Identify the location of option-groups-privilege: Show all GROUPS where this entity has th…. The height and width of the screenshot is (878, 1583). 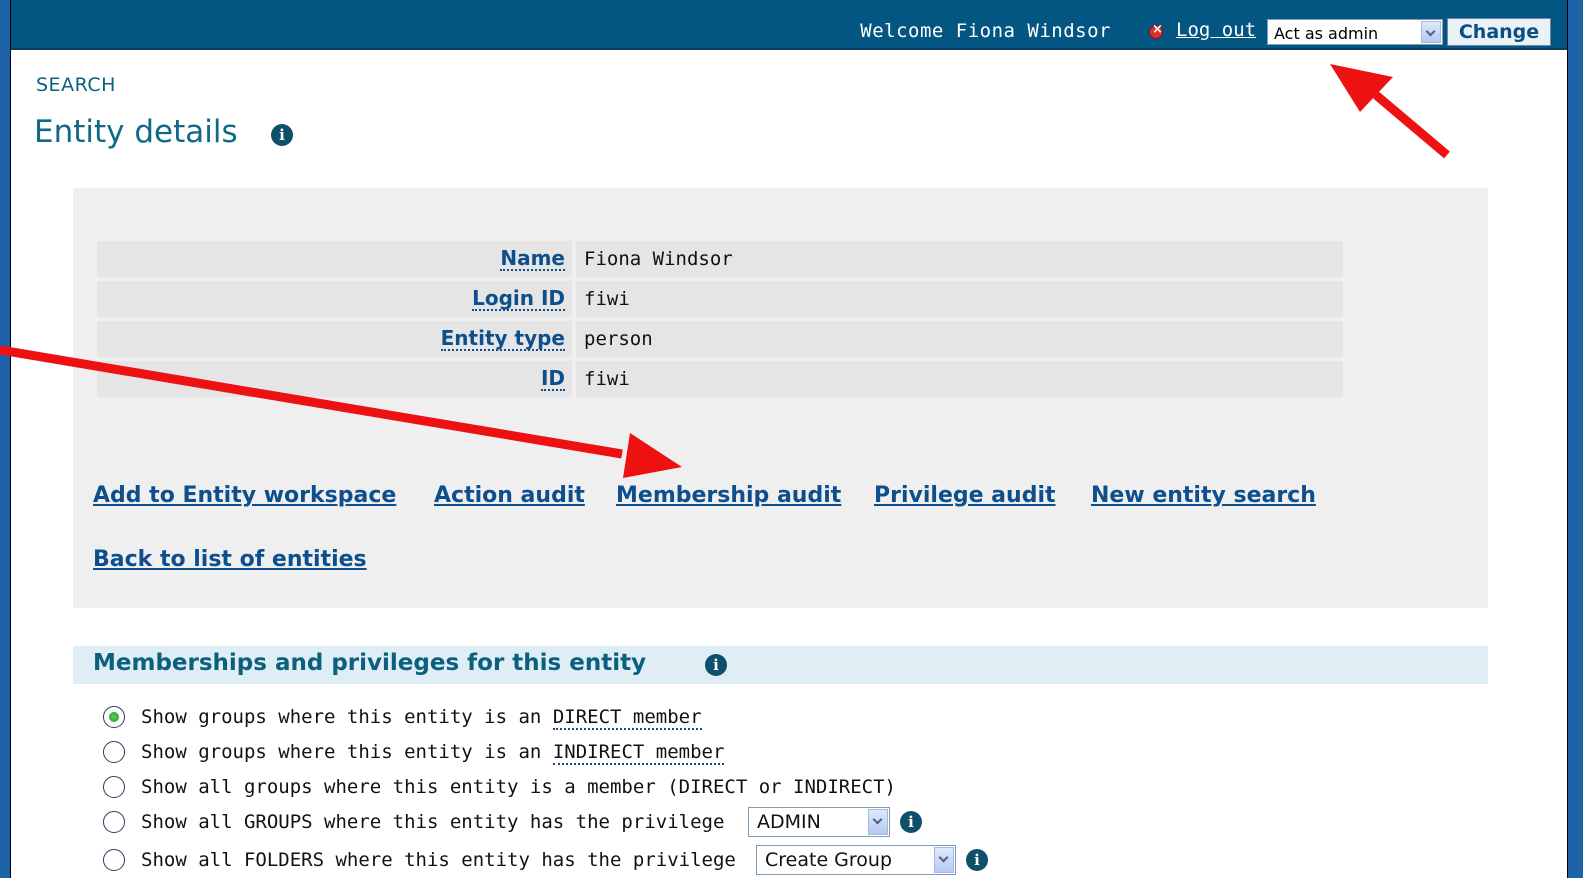
(553, 823).